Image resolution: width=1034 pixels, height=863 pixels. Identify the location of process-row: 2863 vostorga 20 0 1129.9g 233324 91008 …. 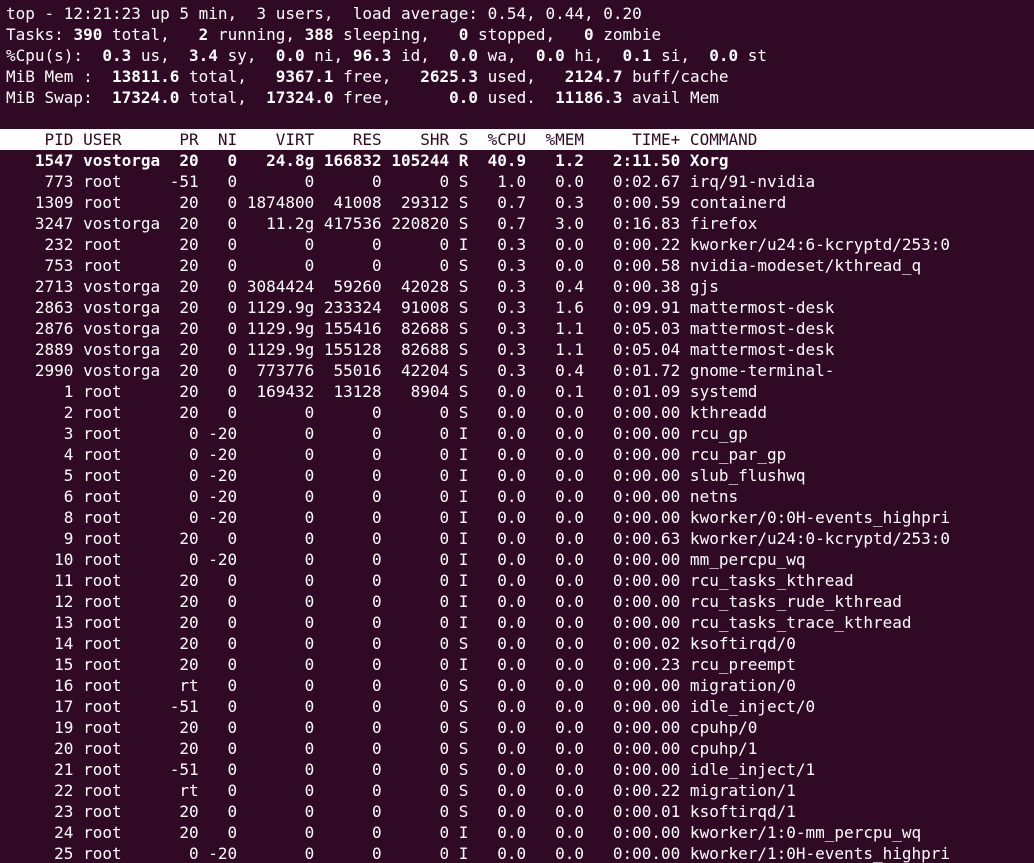
(420, 307).